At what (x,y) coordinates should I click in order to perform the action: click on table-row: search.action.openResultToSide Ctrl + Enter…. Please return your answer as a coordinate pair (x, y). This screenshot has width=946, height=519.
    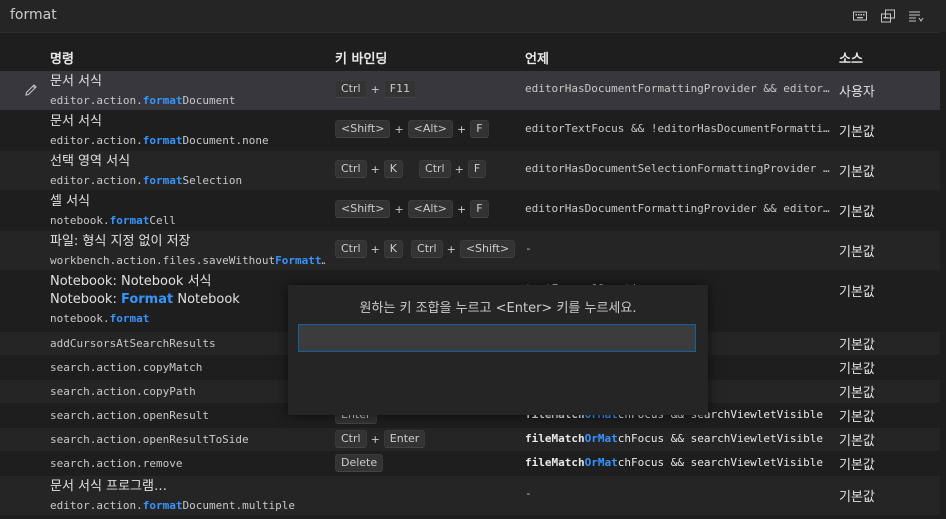
    Looking at the image, I should click on (470, 440).